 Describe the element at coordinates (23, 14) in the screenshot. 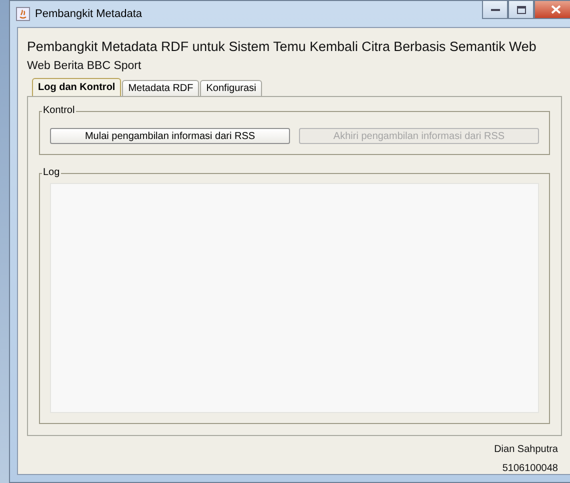

I see `app-icon` at that location.